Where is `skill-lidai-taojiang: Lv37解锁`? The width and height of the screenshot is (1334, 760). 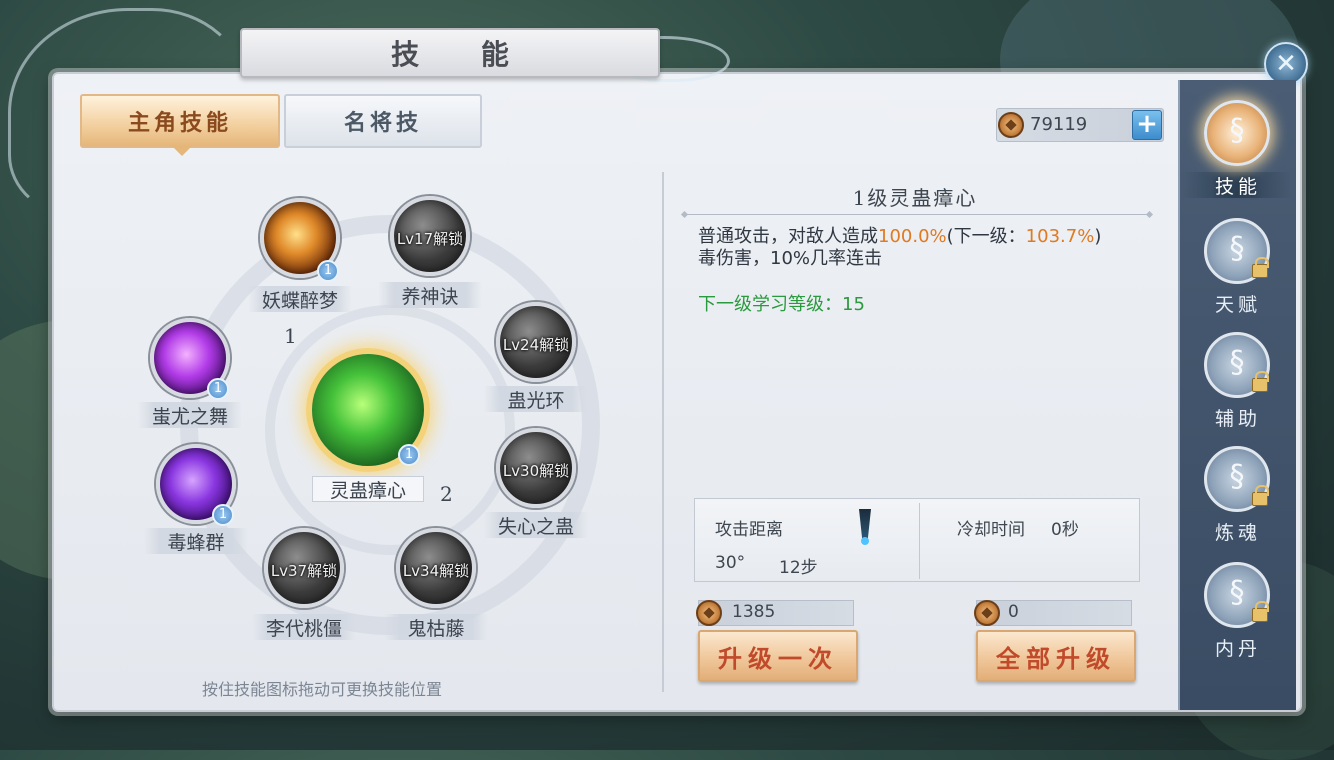 skill-lidai-taojiang: Lv37解锁 is located at coordinates (304, 568).